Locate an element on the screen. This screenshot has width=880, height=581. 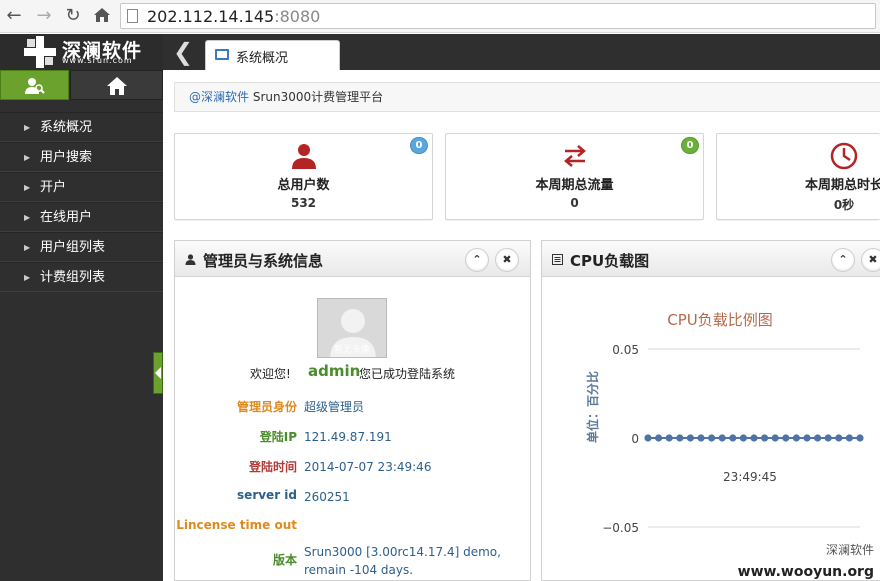
logo: 深澜软件 www.srun.com is located at coordinates (81, 52).